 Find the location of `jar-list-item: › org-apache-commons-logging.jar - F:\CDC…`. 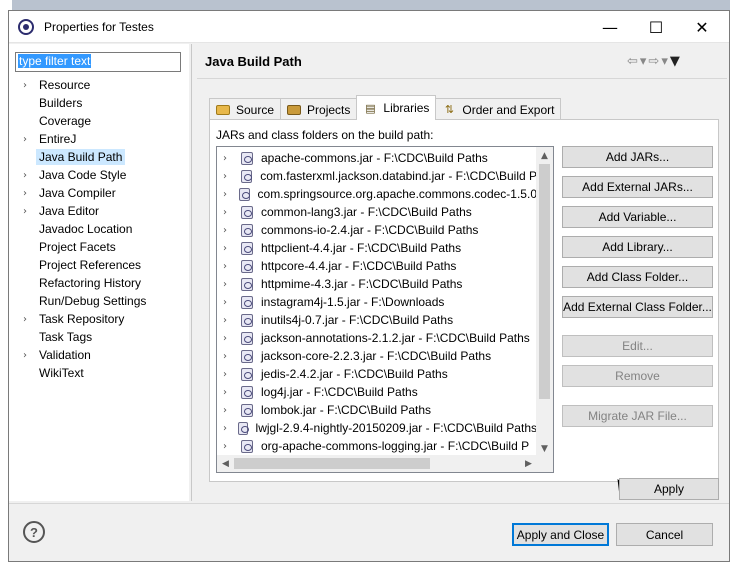

jar-list-item: › org-apache-commons-logging.jar - F:\CDC… is located at coordinates (377, 446).